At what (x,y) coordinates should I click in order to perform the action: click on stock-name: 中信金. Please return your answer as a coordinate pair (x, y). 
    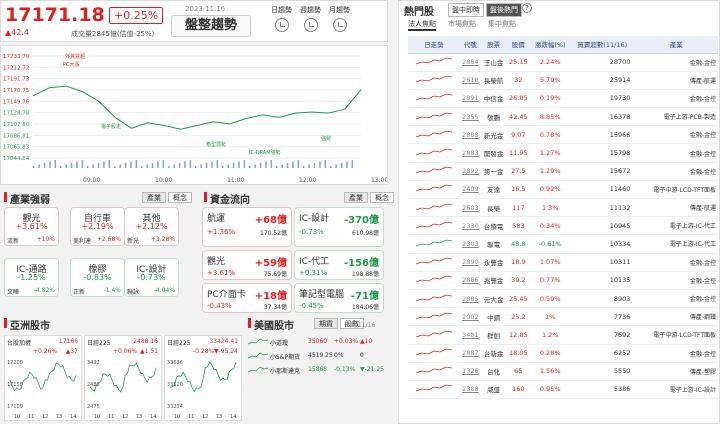
    Looking at the image, I should click on (494, 99).